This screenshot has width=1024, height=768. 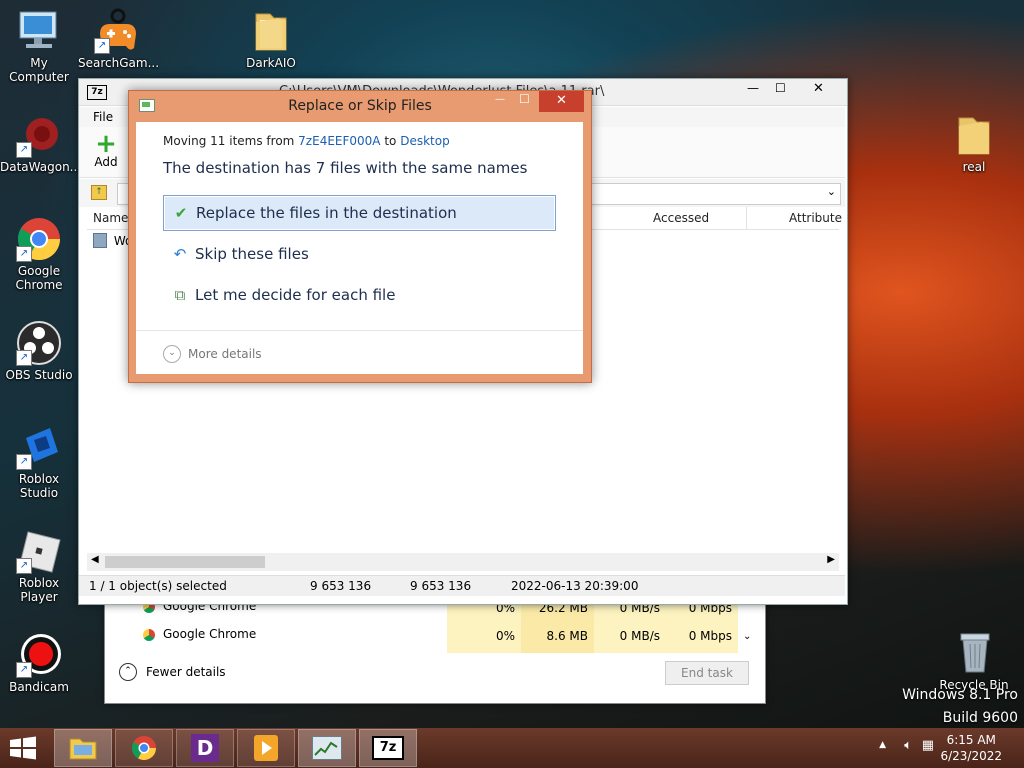 What do you see at coordinates (100, 240) in the screenshot?
I see `archive-file-icon` at bounding box center [100, 240].